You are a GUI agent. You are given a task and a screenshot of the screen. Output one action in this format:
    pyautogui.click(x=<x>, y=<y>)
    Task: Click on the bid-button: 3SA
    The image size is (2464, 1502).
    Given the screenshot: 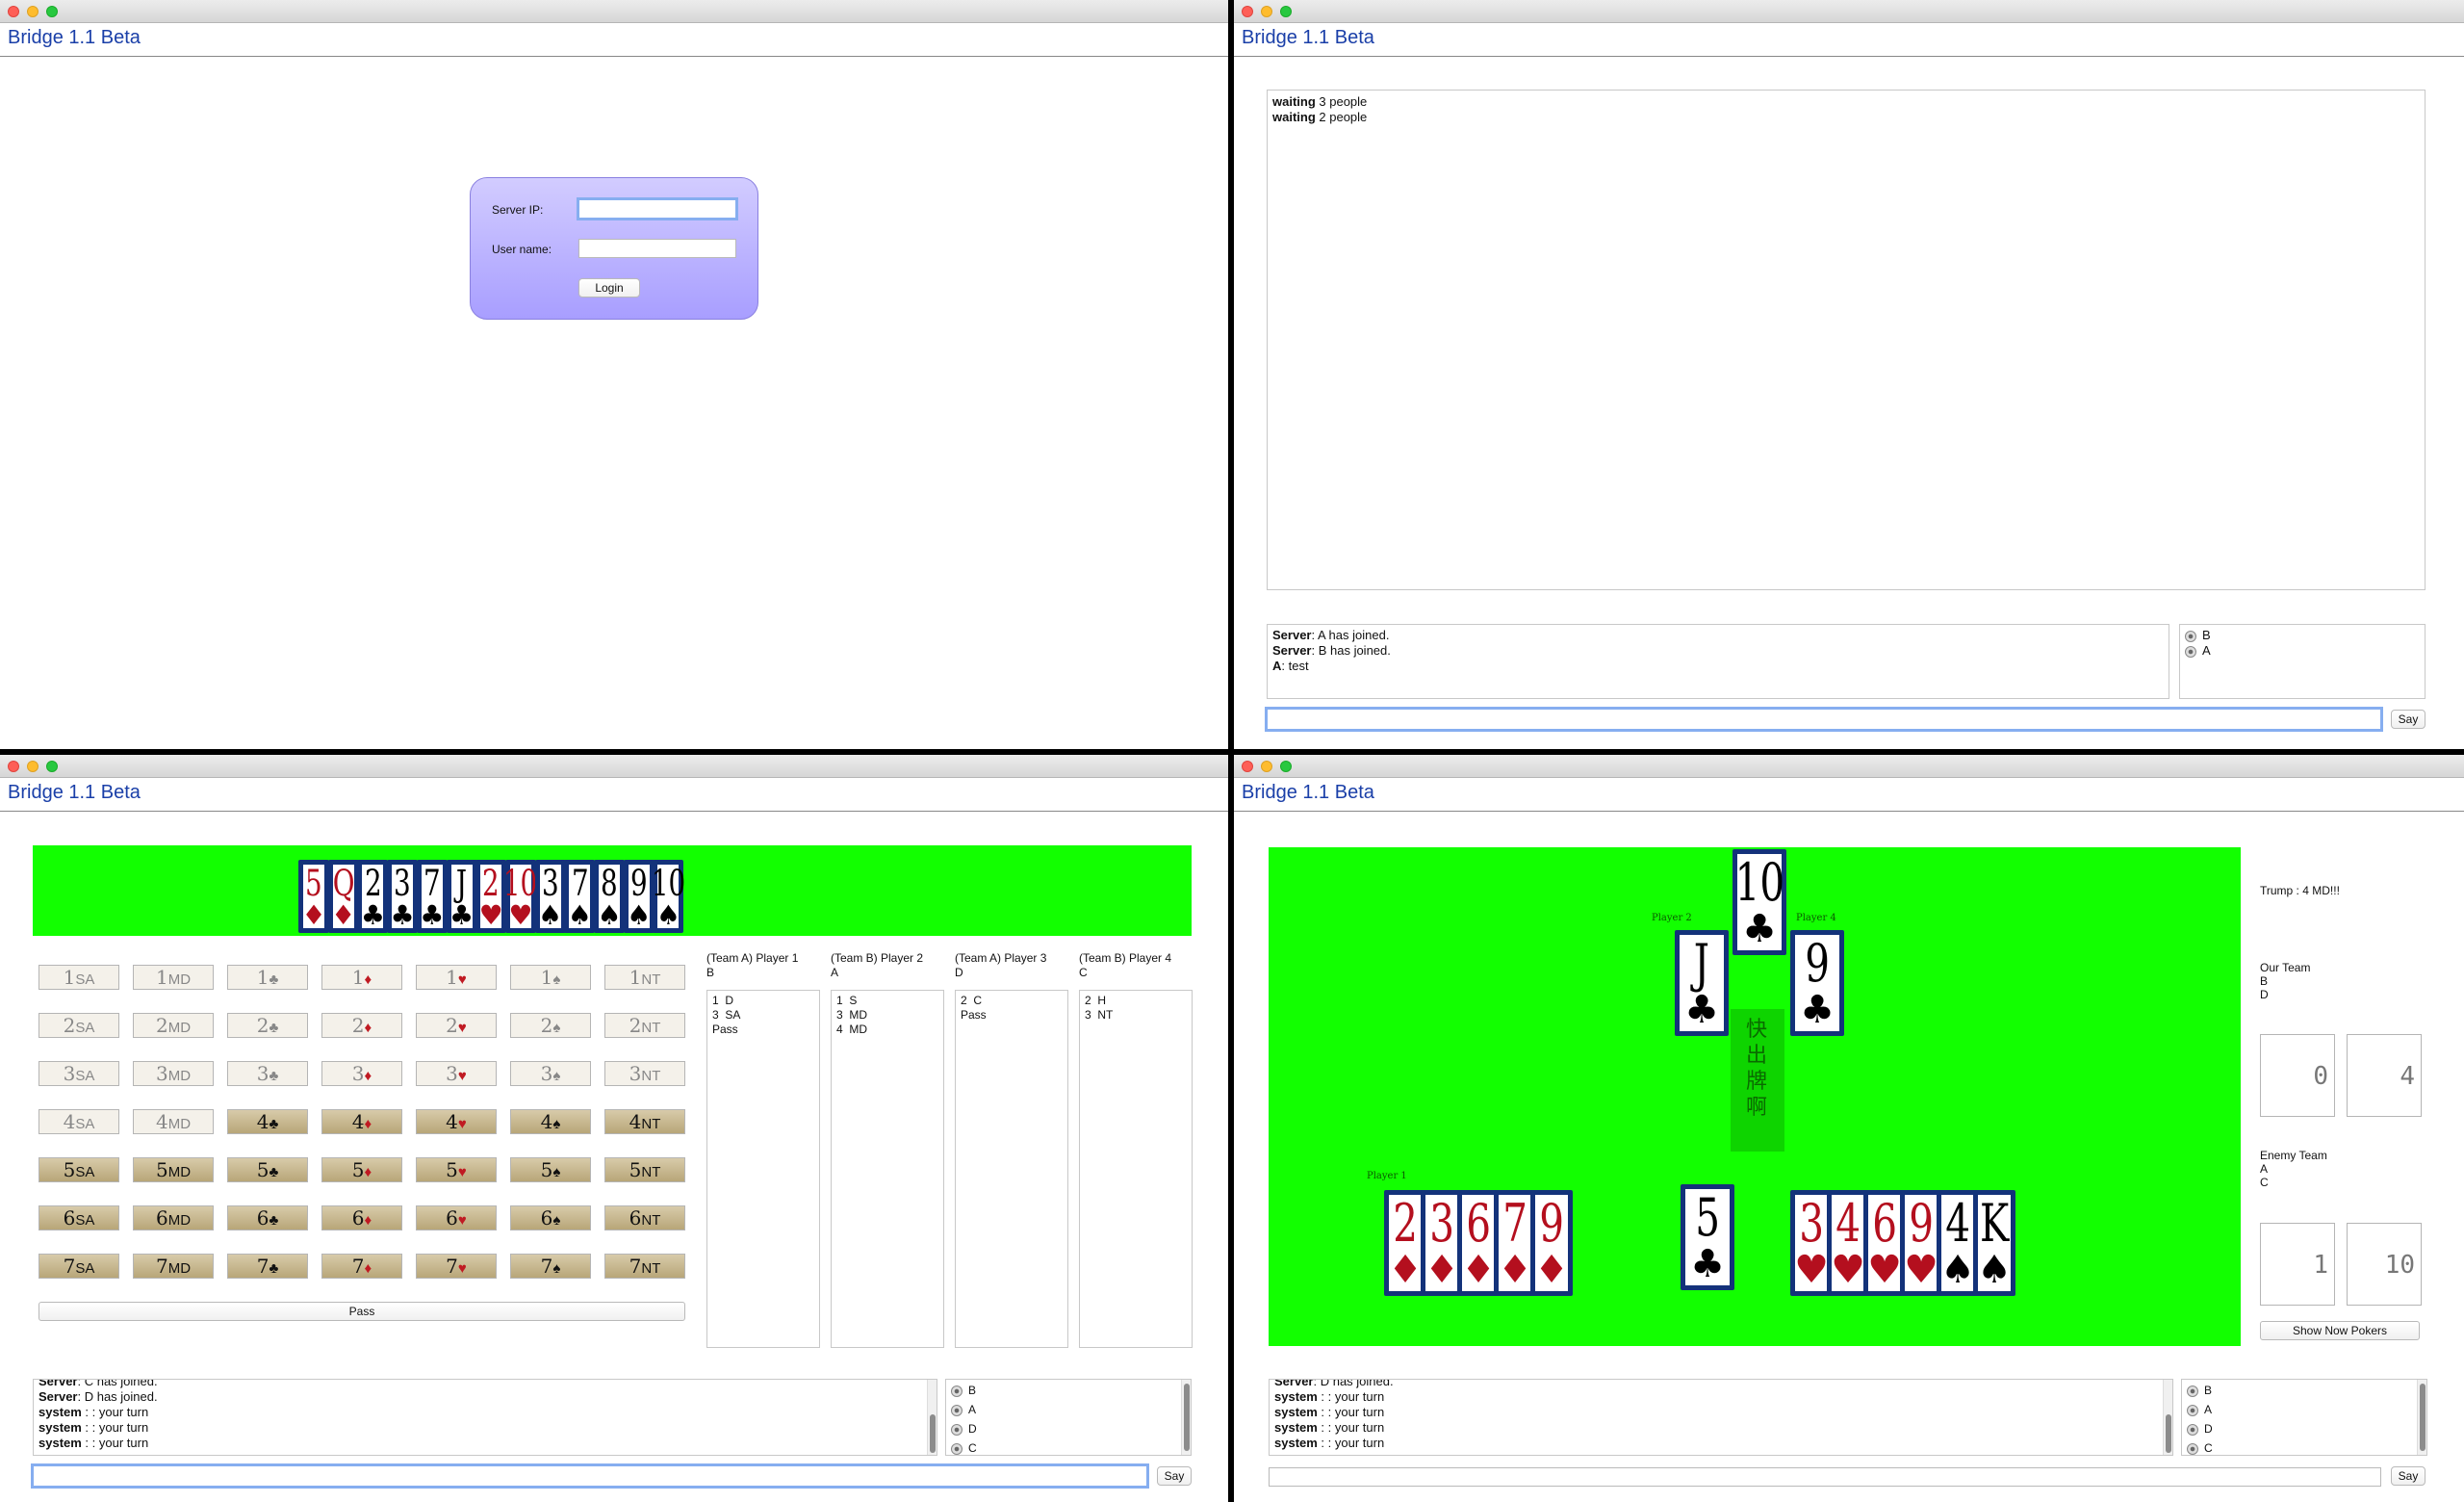 What is the action you would take?
    pyautogui.click(x=78, y=1073)
    